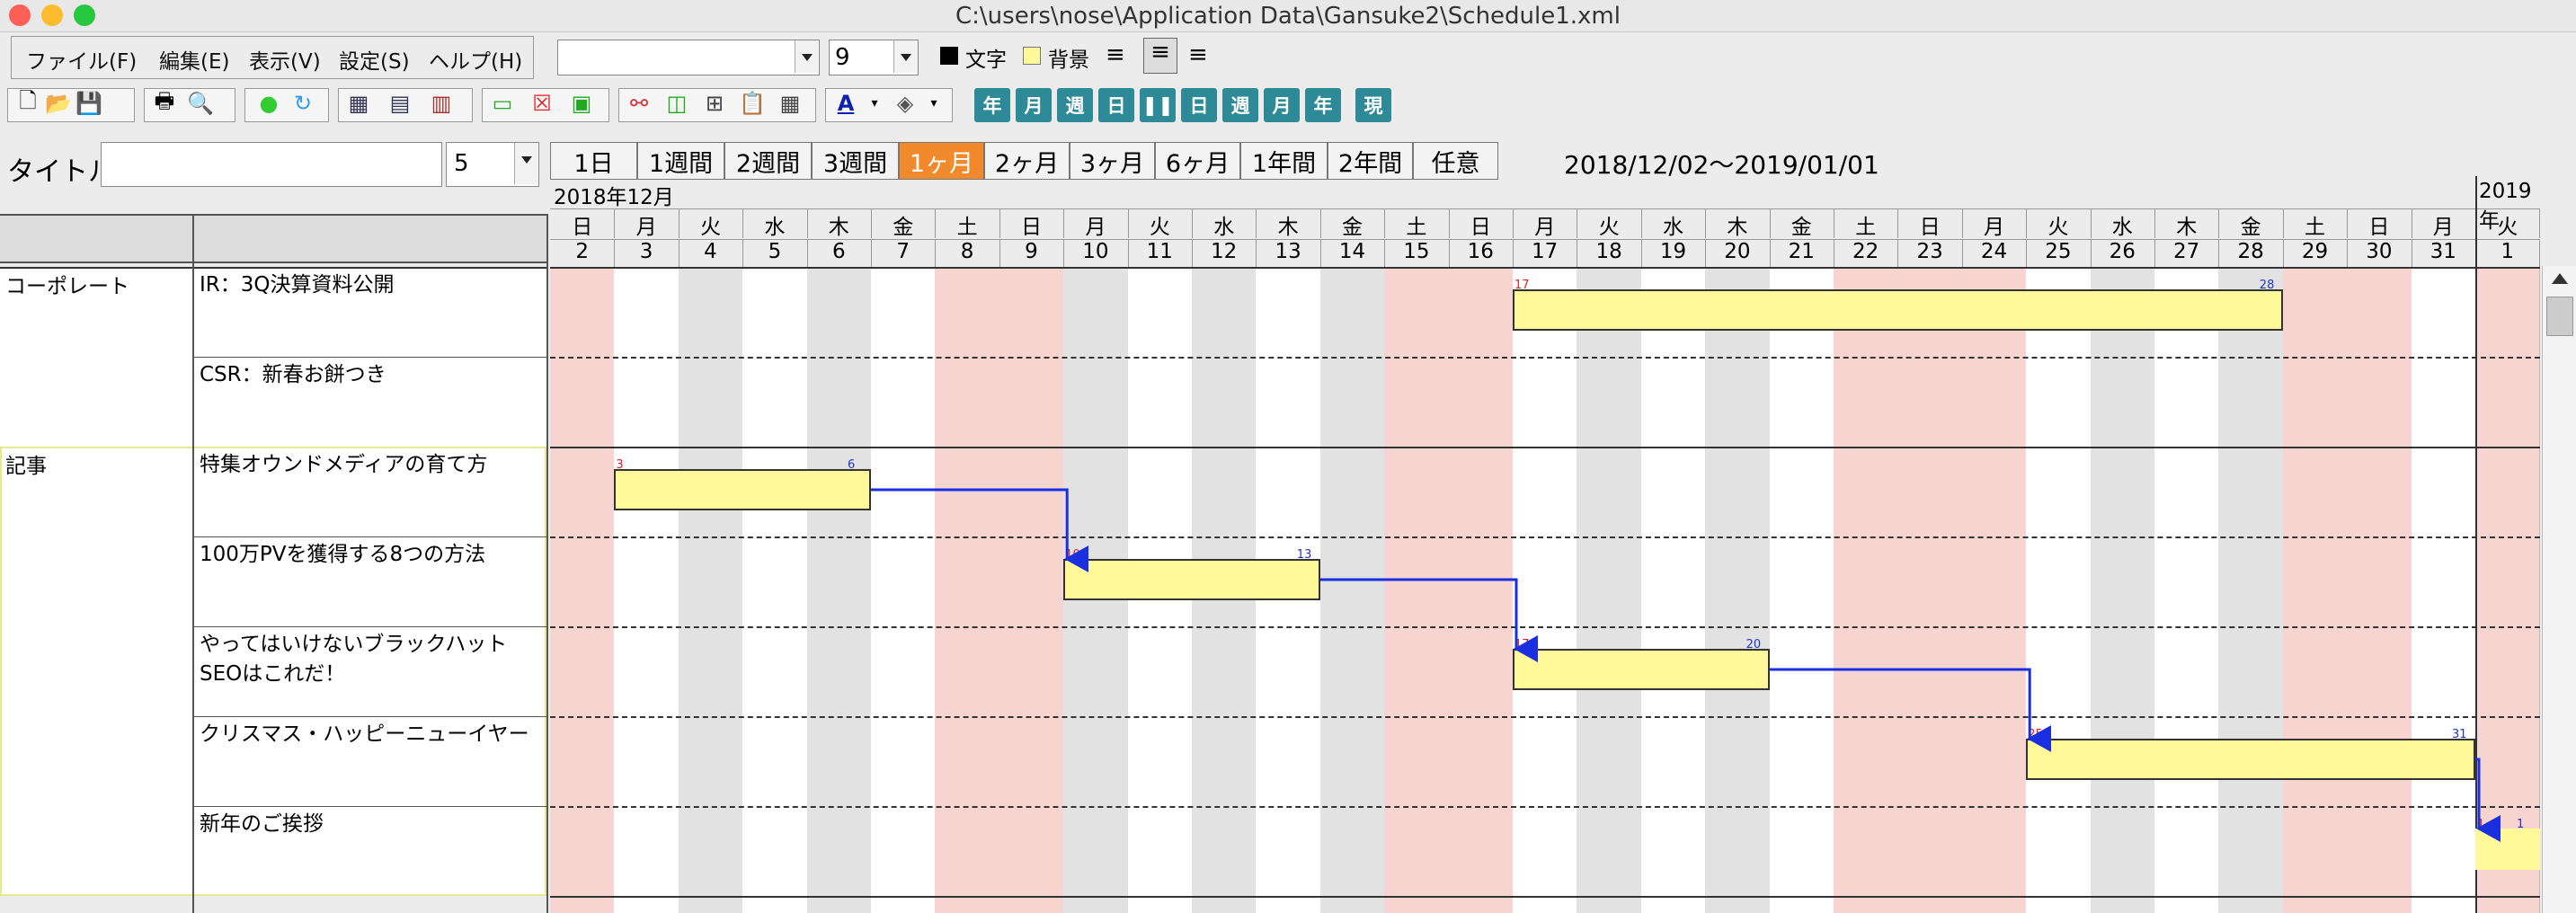 This screenshot has height=913, width=2576. I want to click on task-name: やってはいけないブラックハット SEOはこれだ！, so click(370, 659).